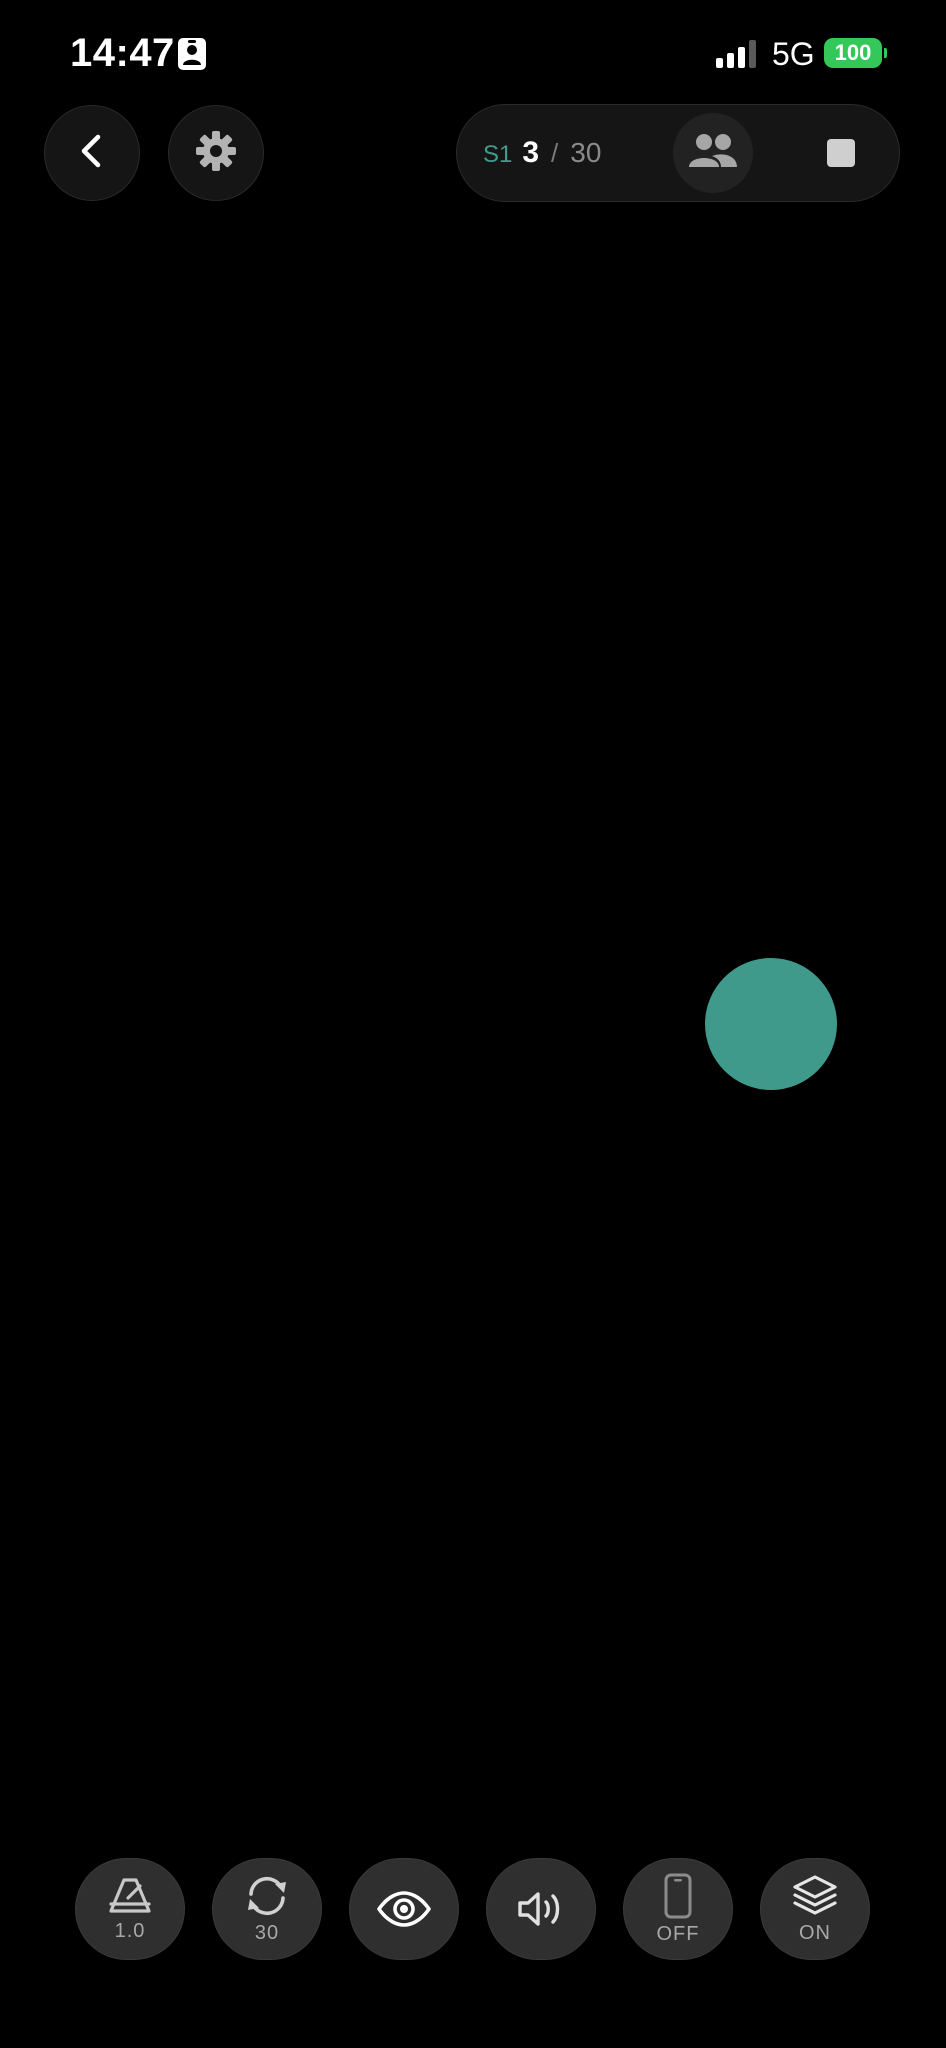 The height and width of the screenshot is (2048, 946). I want to click on repeat-icon, so click(267, 1896).